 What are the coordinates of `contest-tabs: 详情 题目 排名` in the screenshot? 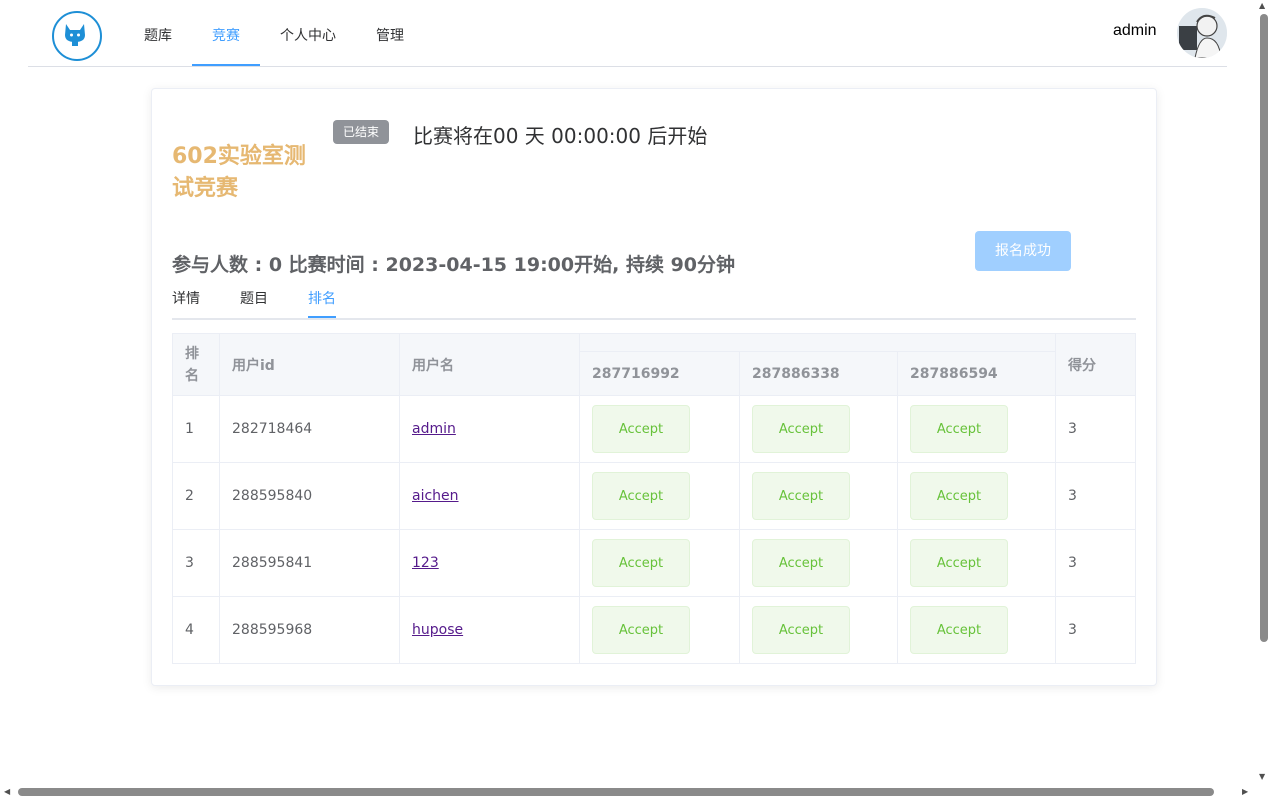 It's located at (654, 303).